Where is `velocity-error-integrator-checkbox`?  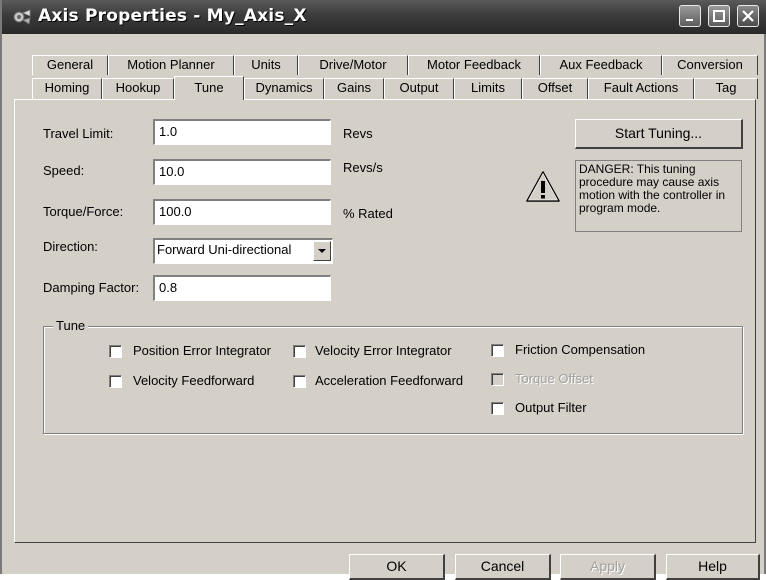
velocity-error-integrator-checkbox is located at coordinates (299, 351).